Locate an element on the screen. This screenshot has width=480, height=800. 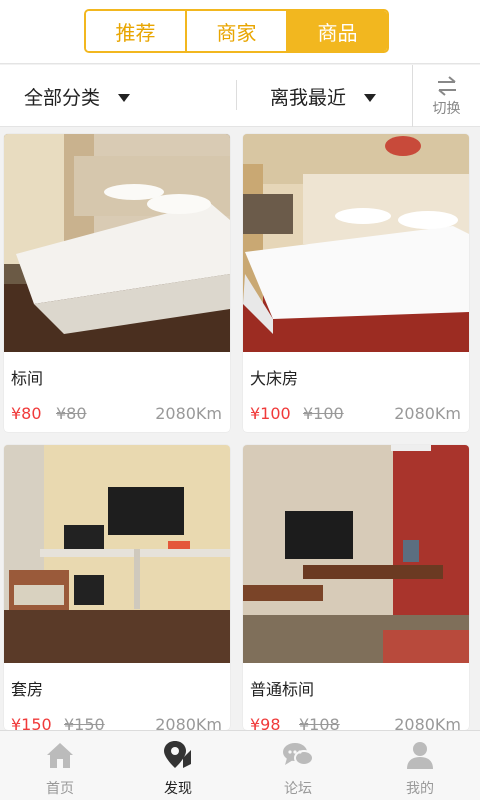
product-old-price: ¥80 is located at coordinates (71, 413).